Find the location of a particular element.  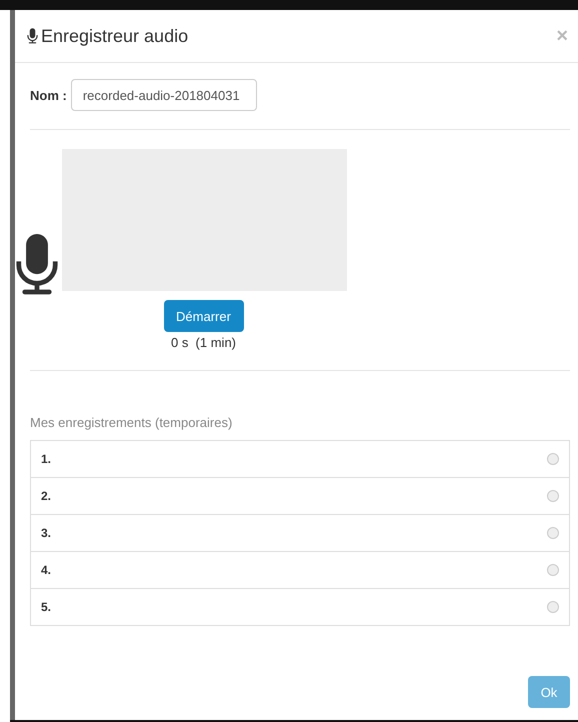

timer-text: 0 s (1 min) is located at coordinates (203, 342).